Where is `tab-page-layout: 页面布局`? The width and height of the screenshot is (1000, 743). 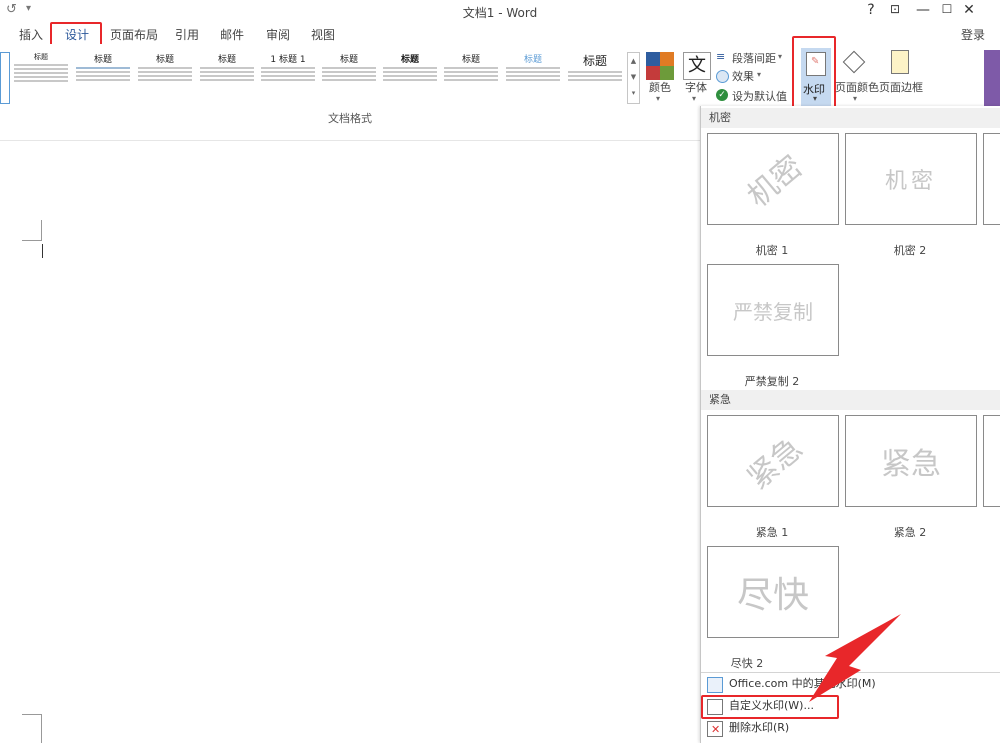 tab-page-layout: 页面布局 is located at coordinates (134, 34).